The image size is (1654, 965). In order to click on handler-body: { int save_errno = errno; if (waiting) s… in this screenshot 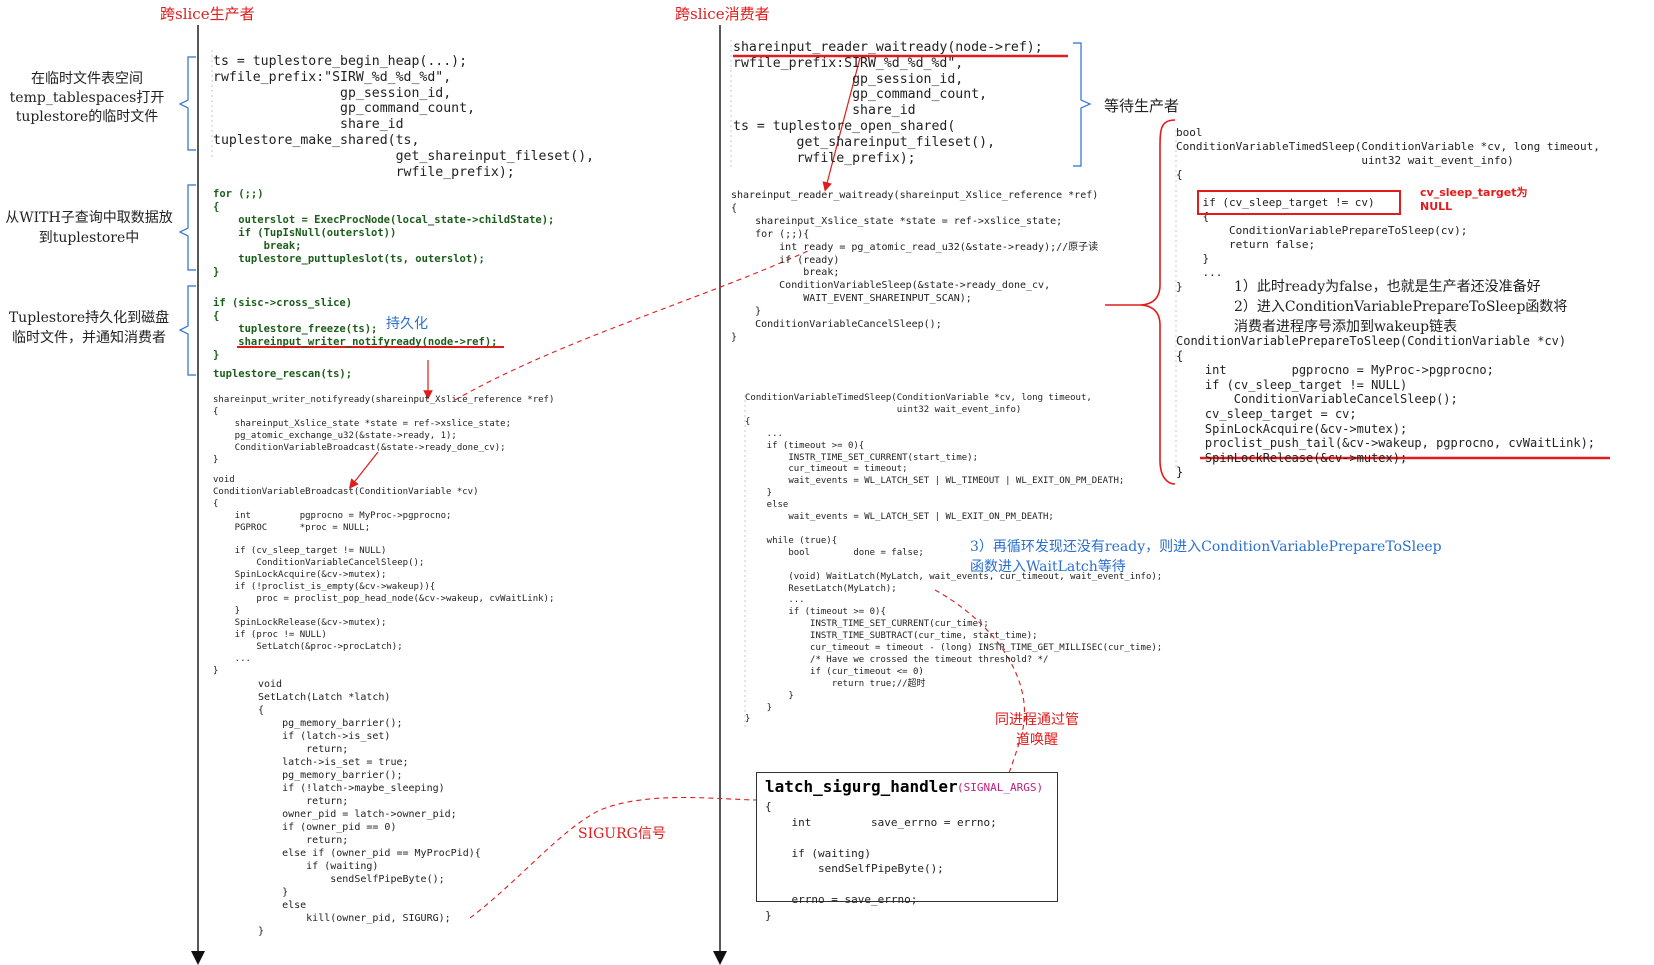, I will do `click(881, 861)`.